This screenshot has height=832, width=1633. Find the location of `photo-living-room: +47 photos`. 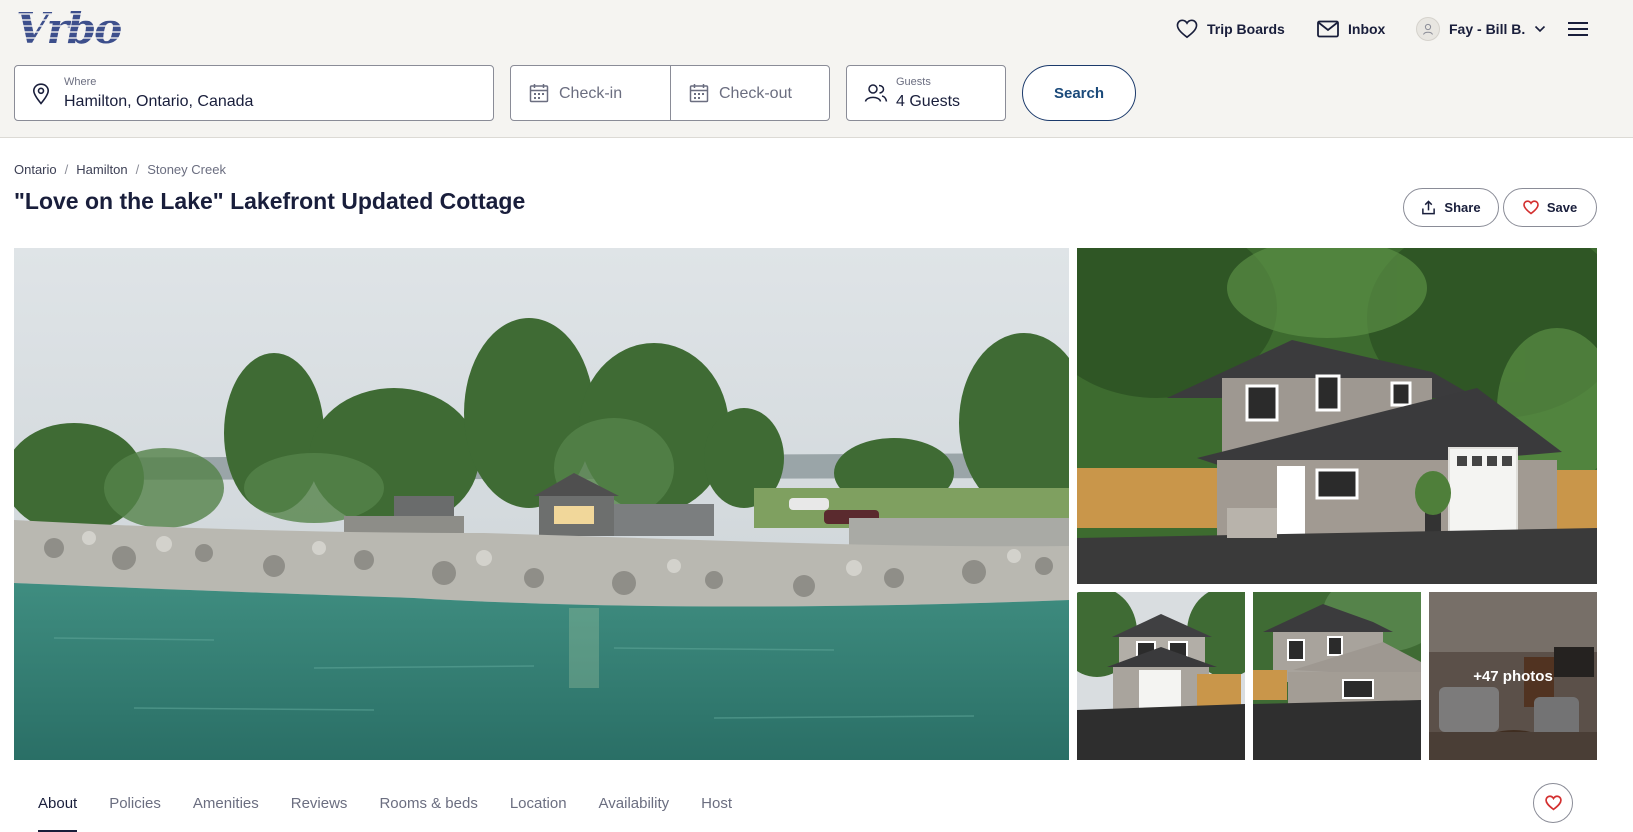

photo-living-room: +47 photos is located at coordinates (1513, 676).